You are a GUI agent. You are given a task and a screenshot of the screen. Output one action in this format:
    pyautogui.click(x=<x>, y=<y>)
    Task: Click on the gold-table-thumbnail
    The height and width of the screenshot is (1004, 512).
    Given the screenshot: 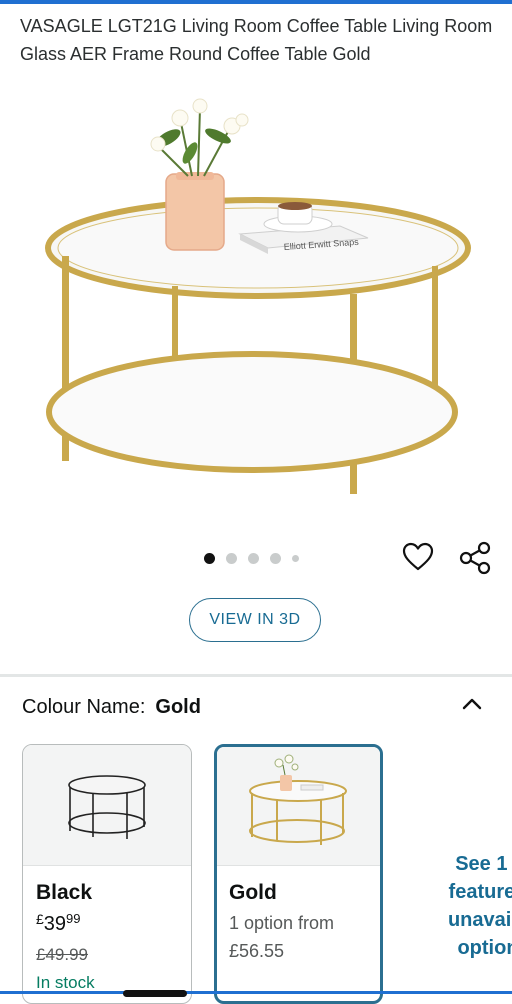 What is the action you would take?
    pyautogui.click(x=298, y=799)
    